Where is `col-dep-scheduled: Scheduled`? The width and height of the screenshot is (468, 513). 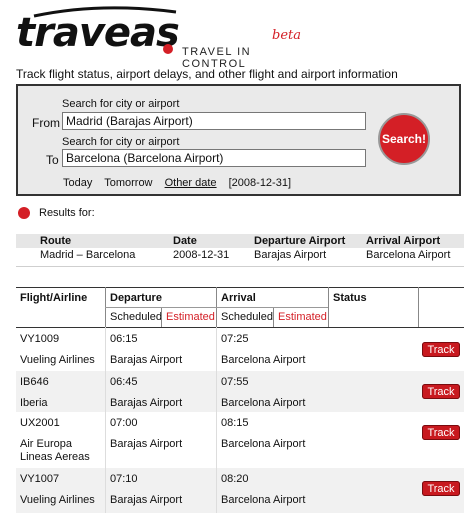 col-dep-scheduled: Scheduled is located at coordinates (136, 317).